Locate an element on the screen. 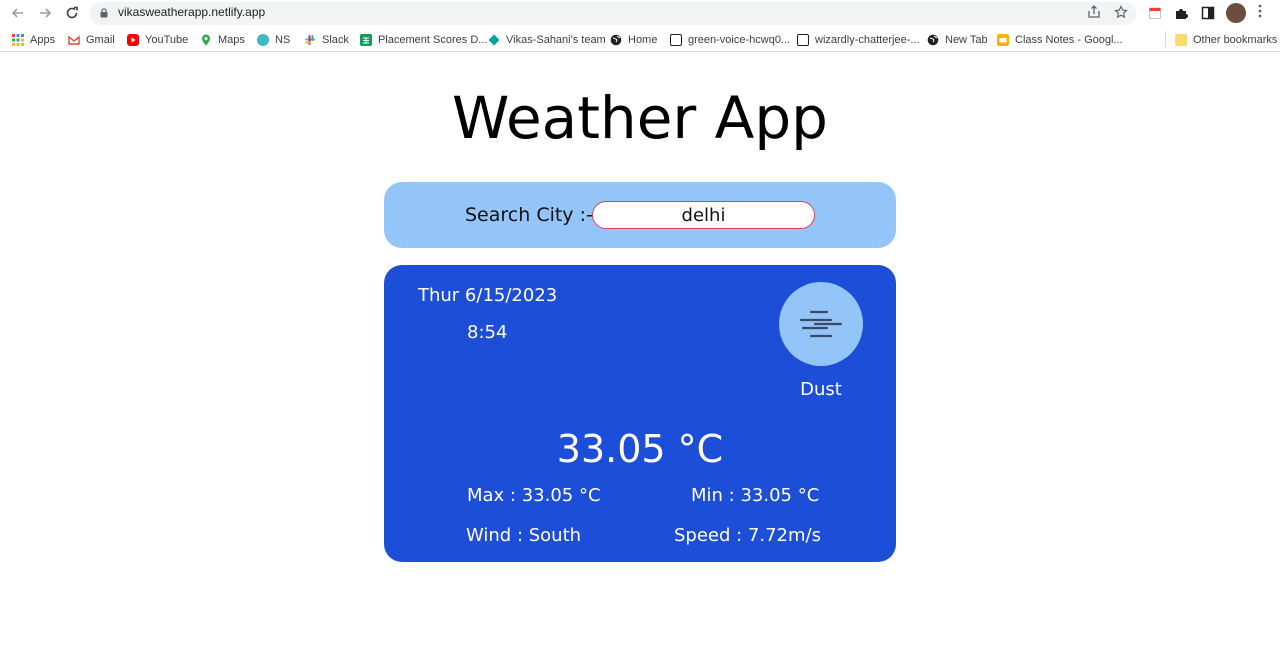 The image size is (1280, 670). wind-speed: Speed : 7.72m/s is located at coordinates (747, 535).